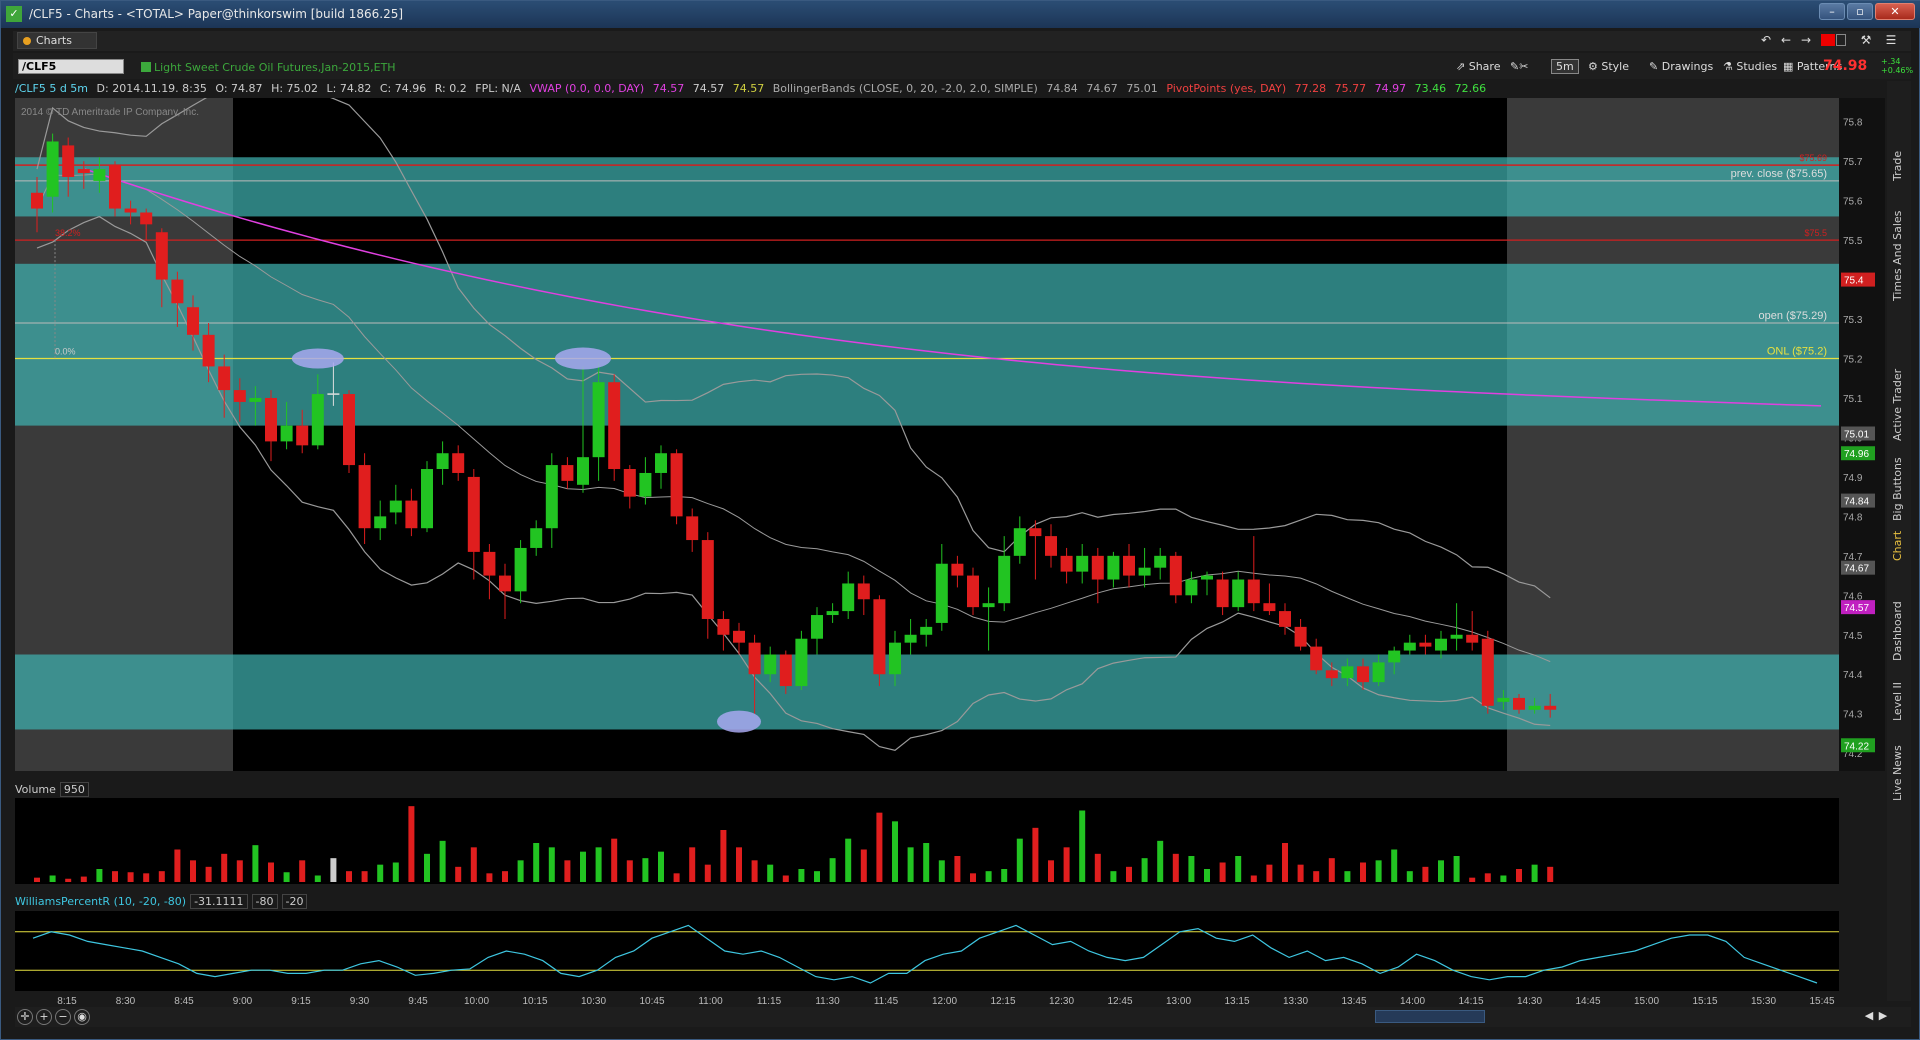 The width and height of the screenshot is (1920, 1040). What do you see at coordinates (476, 1001) in the screenshot?
I see `time-tick-label: 10:00` at bounding box center [476, 1001].